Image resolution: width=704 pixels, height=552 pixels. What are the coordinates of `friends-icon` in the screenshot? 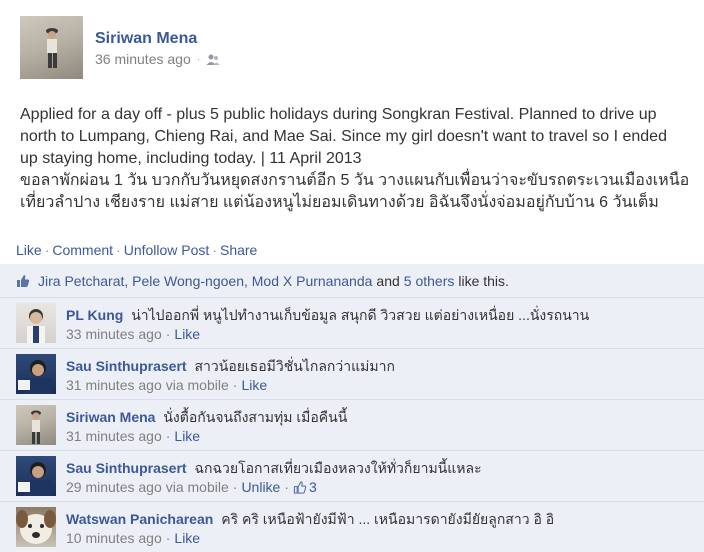 It's located at (213, 59).